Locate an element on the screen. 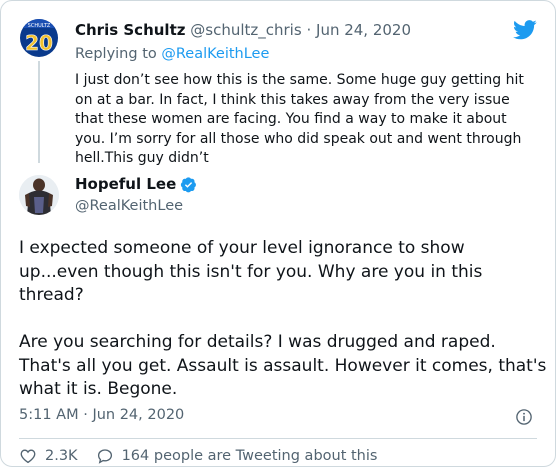 This screenshot has width=556, height=467. thread-connector is located at coordinates (39, 112).